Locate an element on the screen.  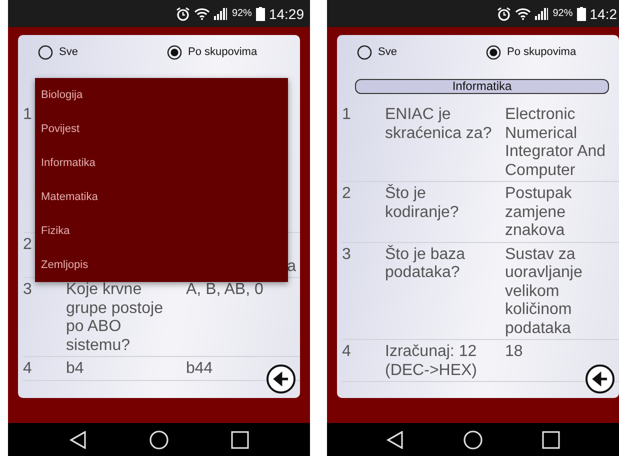
question-text: b4 is located at coordinates (75, 369).